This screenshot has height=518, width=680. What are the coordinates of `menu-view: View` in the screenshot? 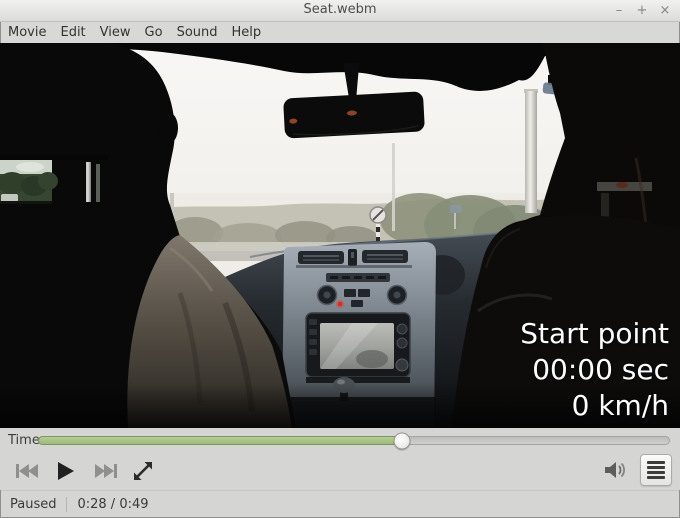 It's located at (115, 32).